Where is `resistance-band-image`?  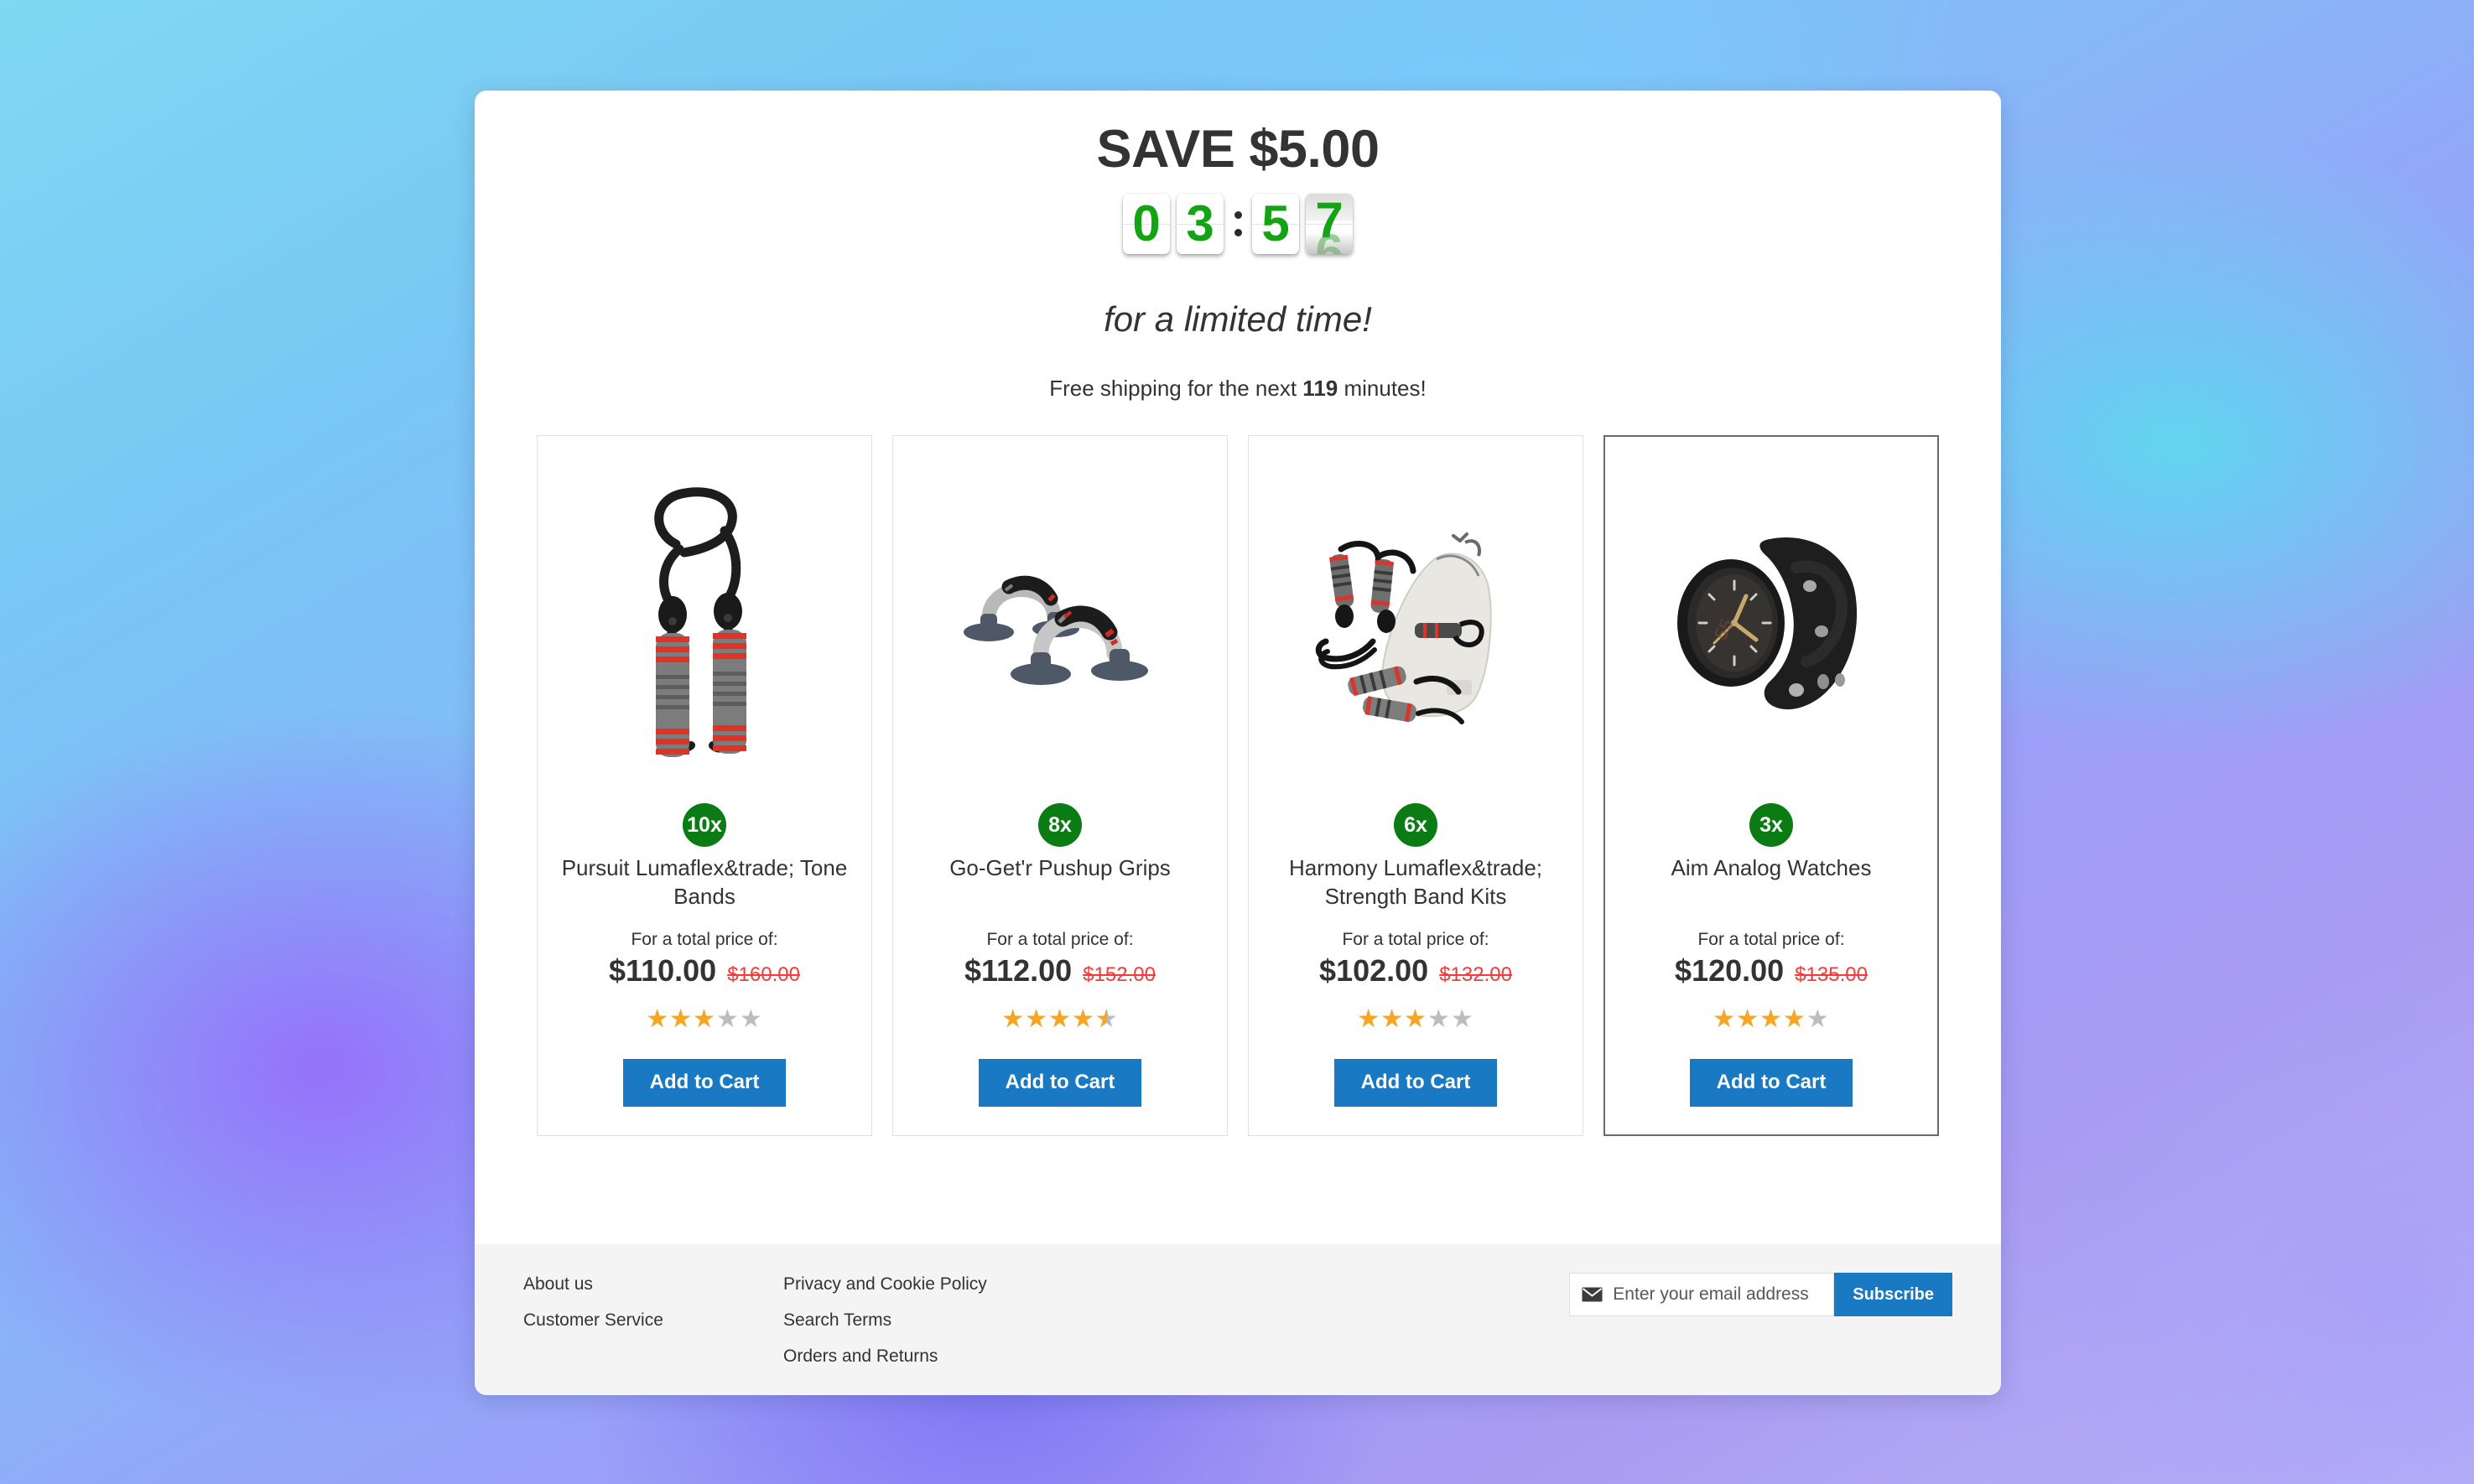 resistance-band-image is located at coordinates (700, 622).